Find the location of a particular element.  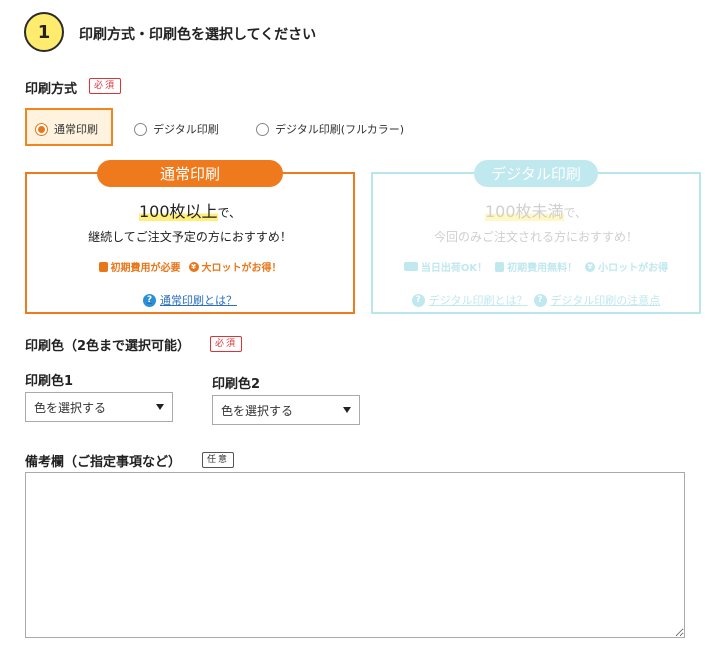

color2-select: 色を選択する is located at coordinates (286, 410).